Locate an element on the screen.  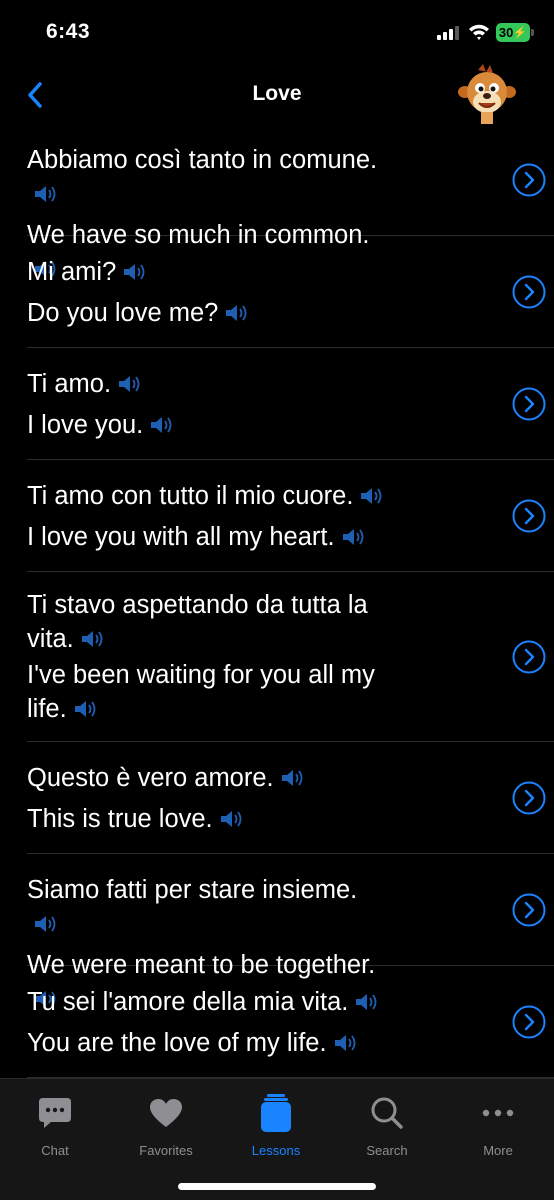
english-phrase: I love you. is located at coordinates (265, 425).